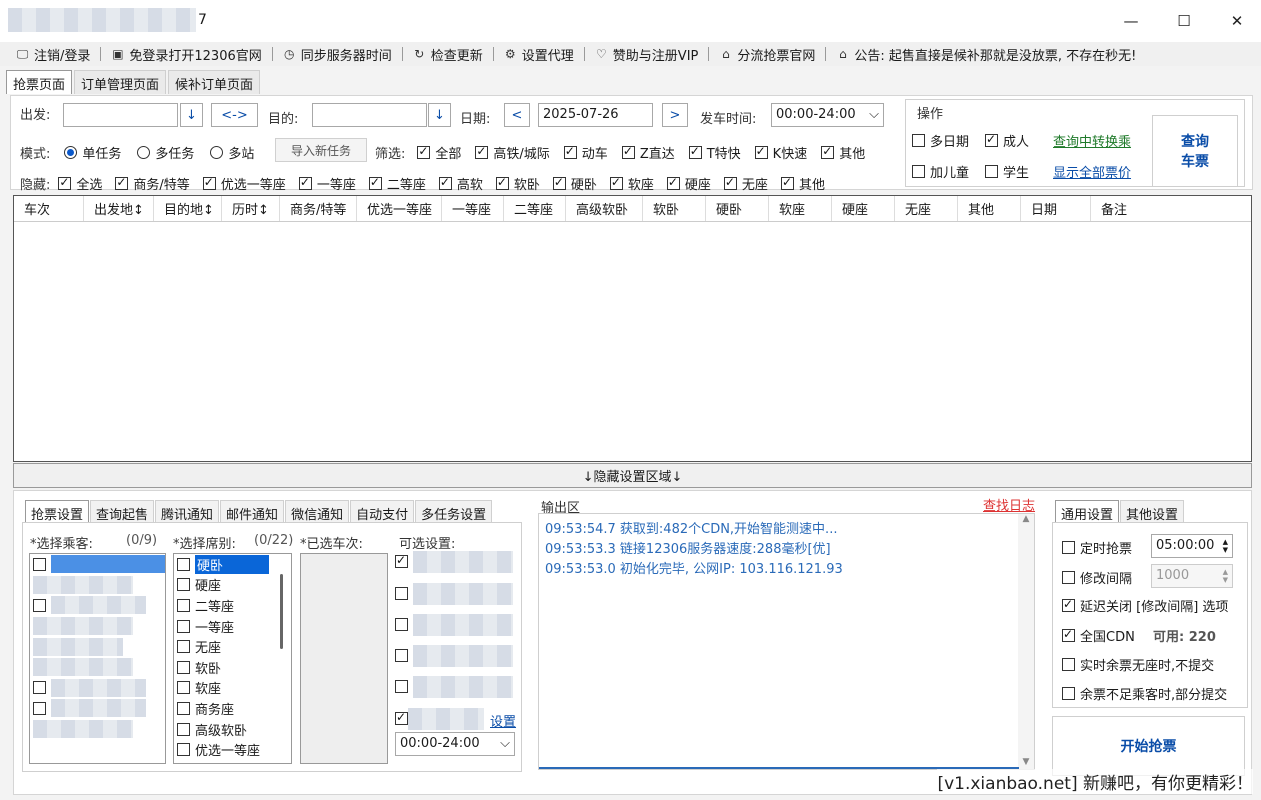 This screenshot has width=1261, height=800. Describe the element at coordinates (780, 152) in the screenshot. I see `filter-k: K快速` at that location.